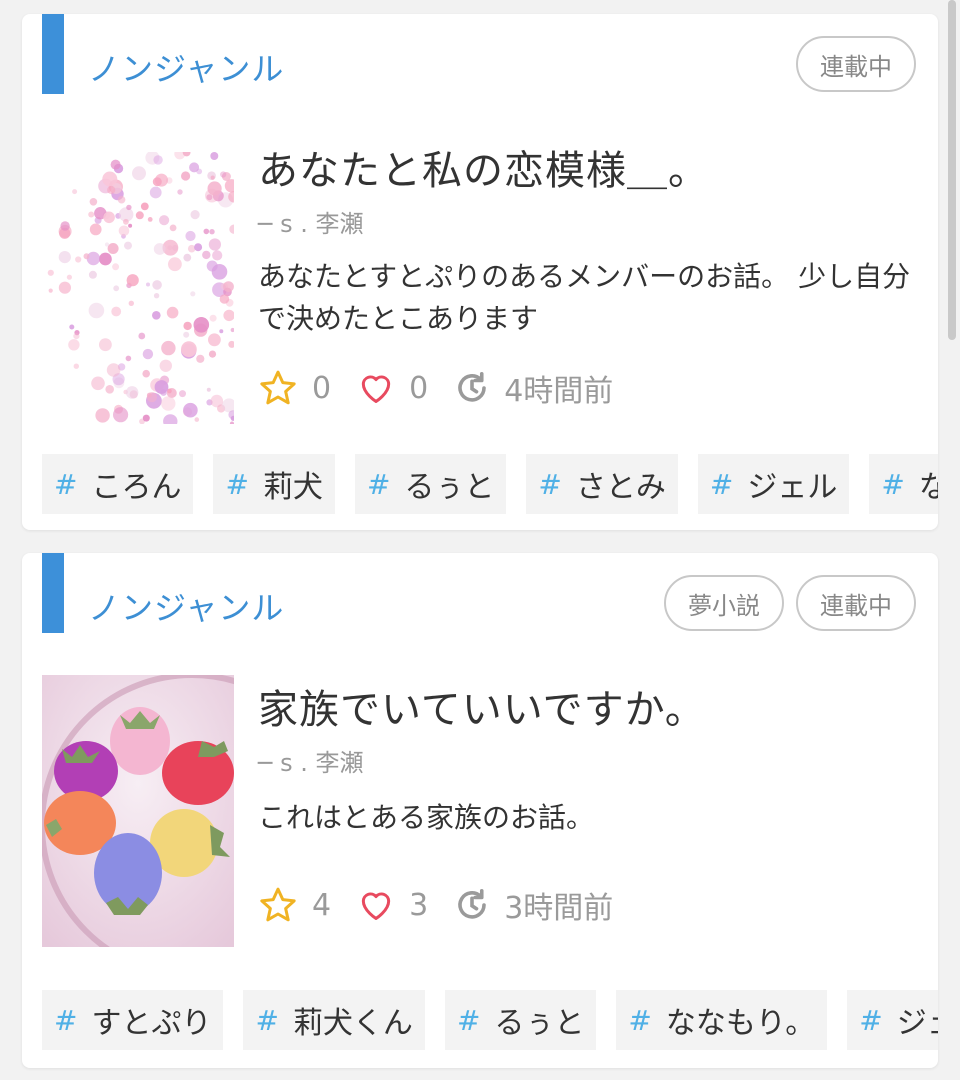 This screenshot has height=1080, width=960. I want to click on scrollbar, so click(952, 170).